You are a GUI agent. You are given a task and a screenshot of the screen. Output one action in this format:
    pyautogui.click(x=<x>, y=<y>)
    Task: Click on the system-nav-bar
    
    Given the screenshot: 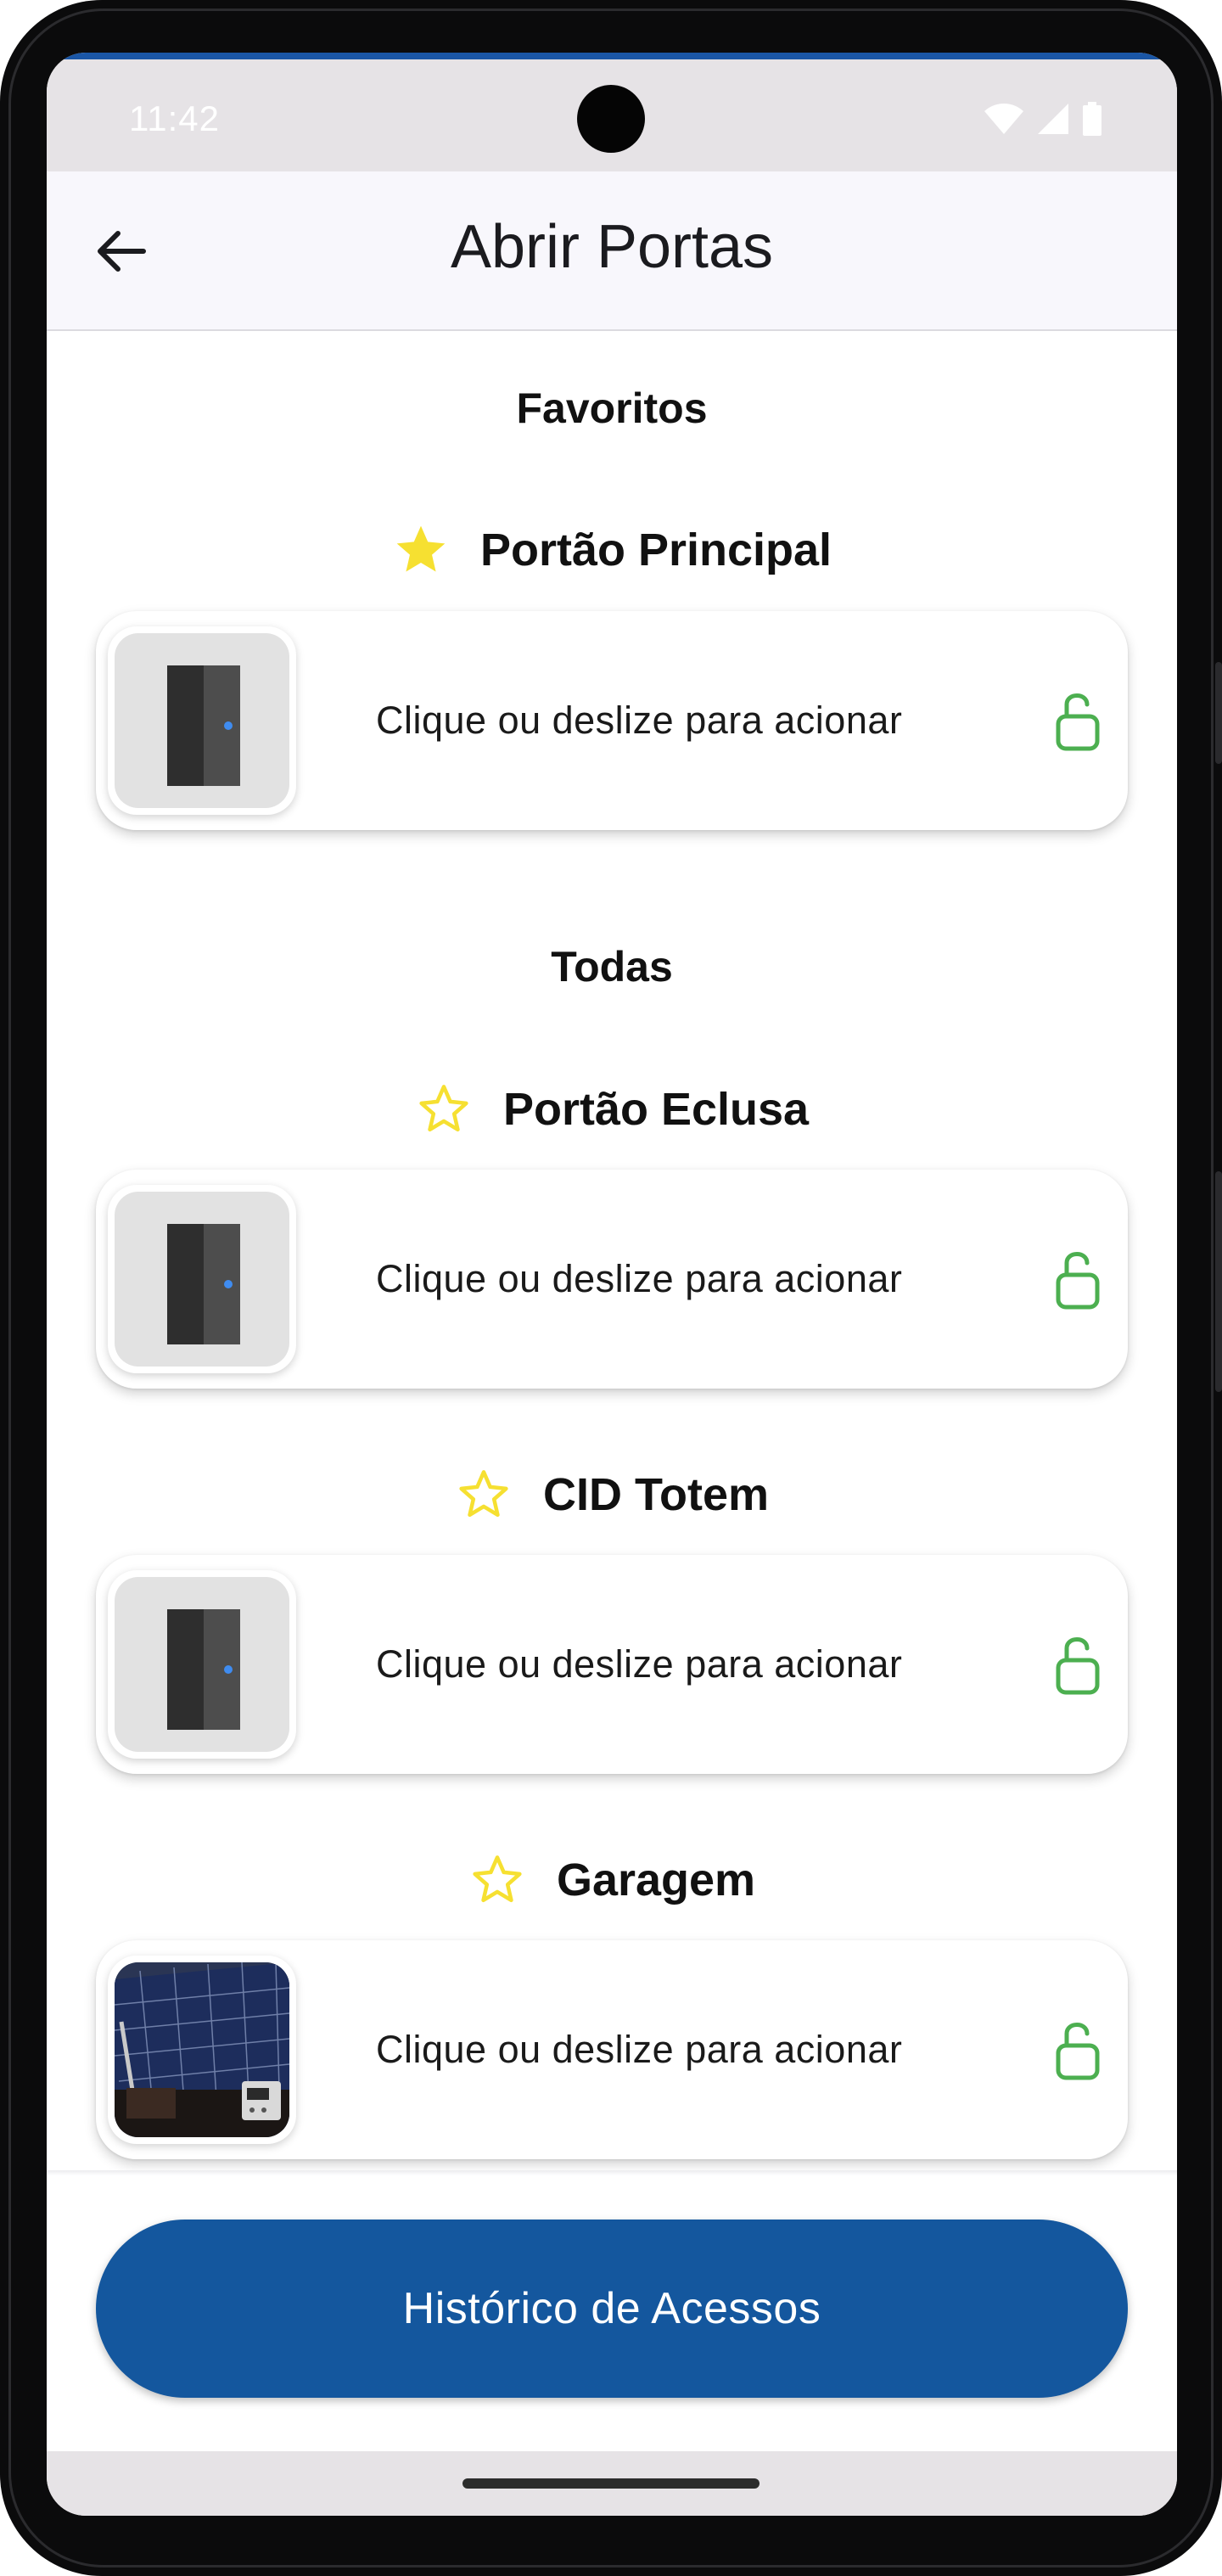 What is the action you would take?
    pyautogui.click(x=612, y=2483)
    